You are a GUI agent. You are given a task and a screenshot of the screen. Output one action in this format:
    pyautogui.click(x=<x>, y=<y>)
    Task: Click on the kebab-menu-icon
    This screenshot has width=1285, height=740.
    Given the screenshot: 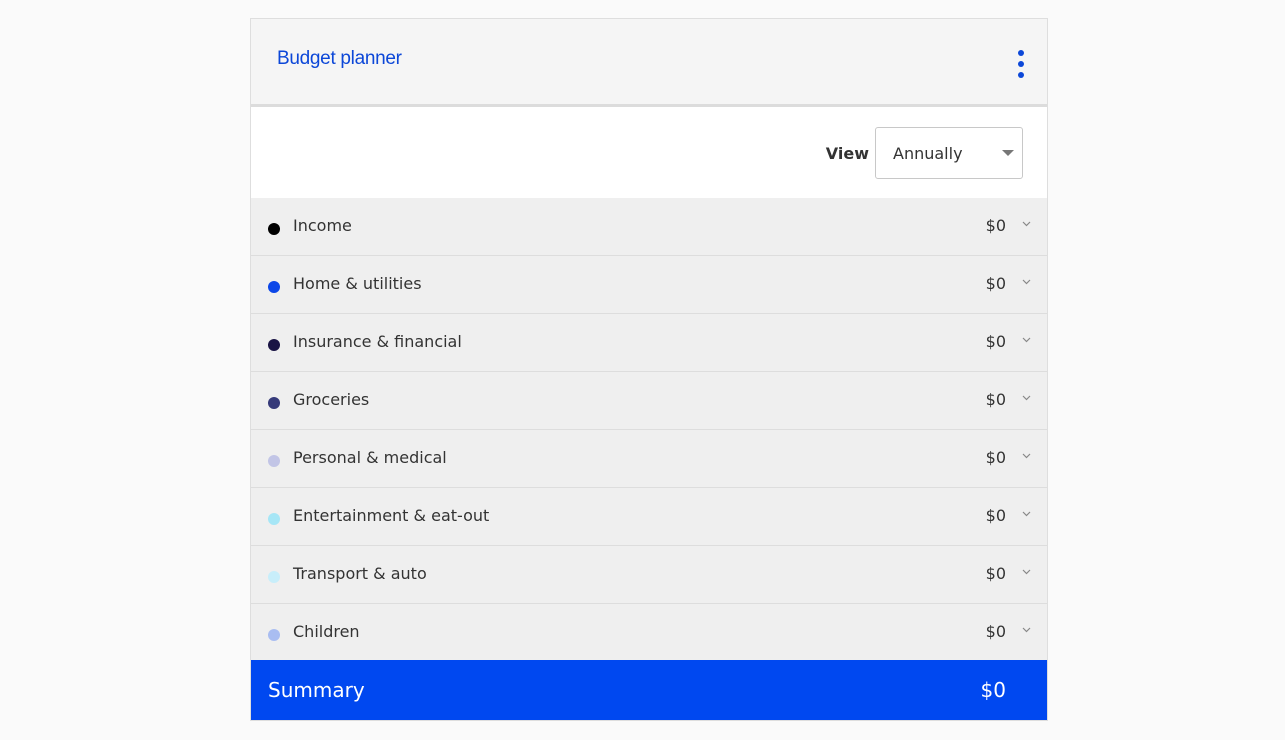 What is the action you would take?
    pyautogui.click(x=1021, y=64)
    